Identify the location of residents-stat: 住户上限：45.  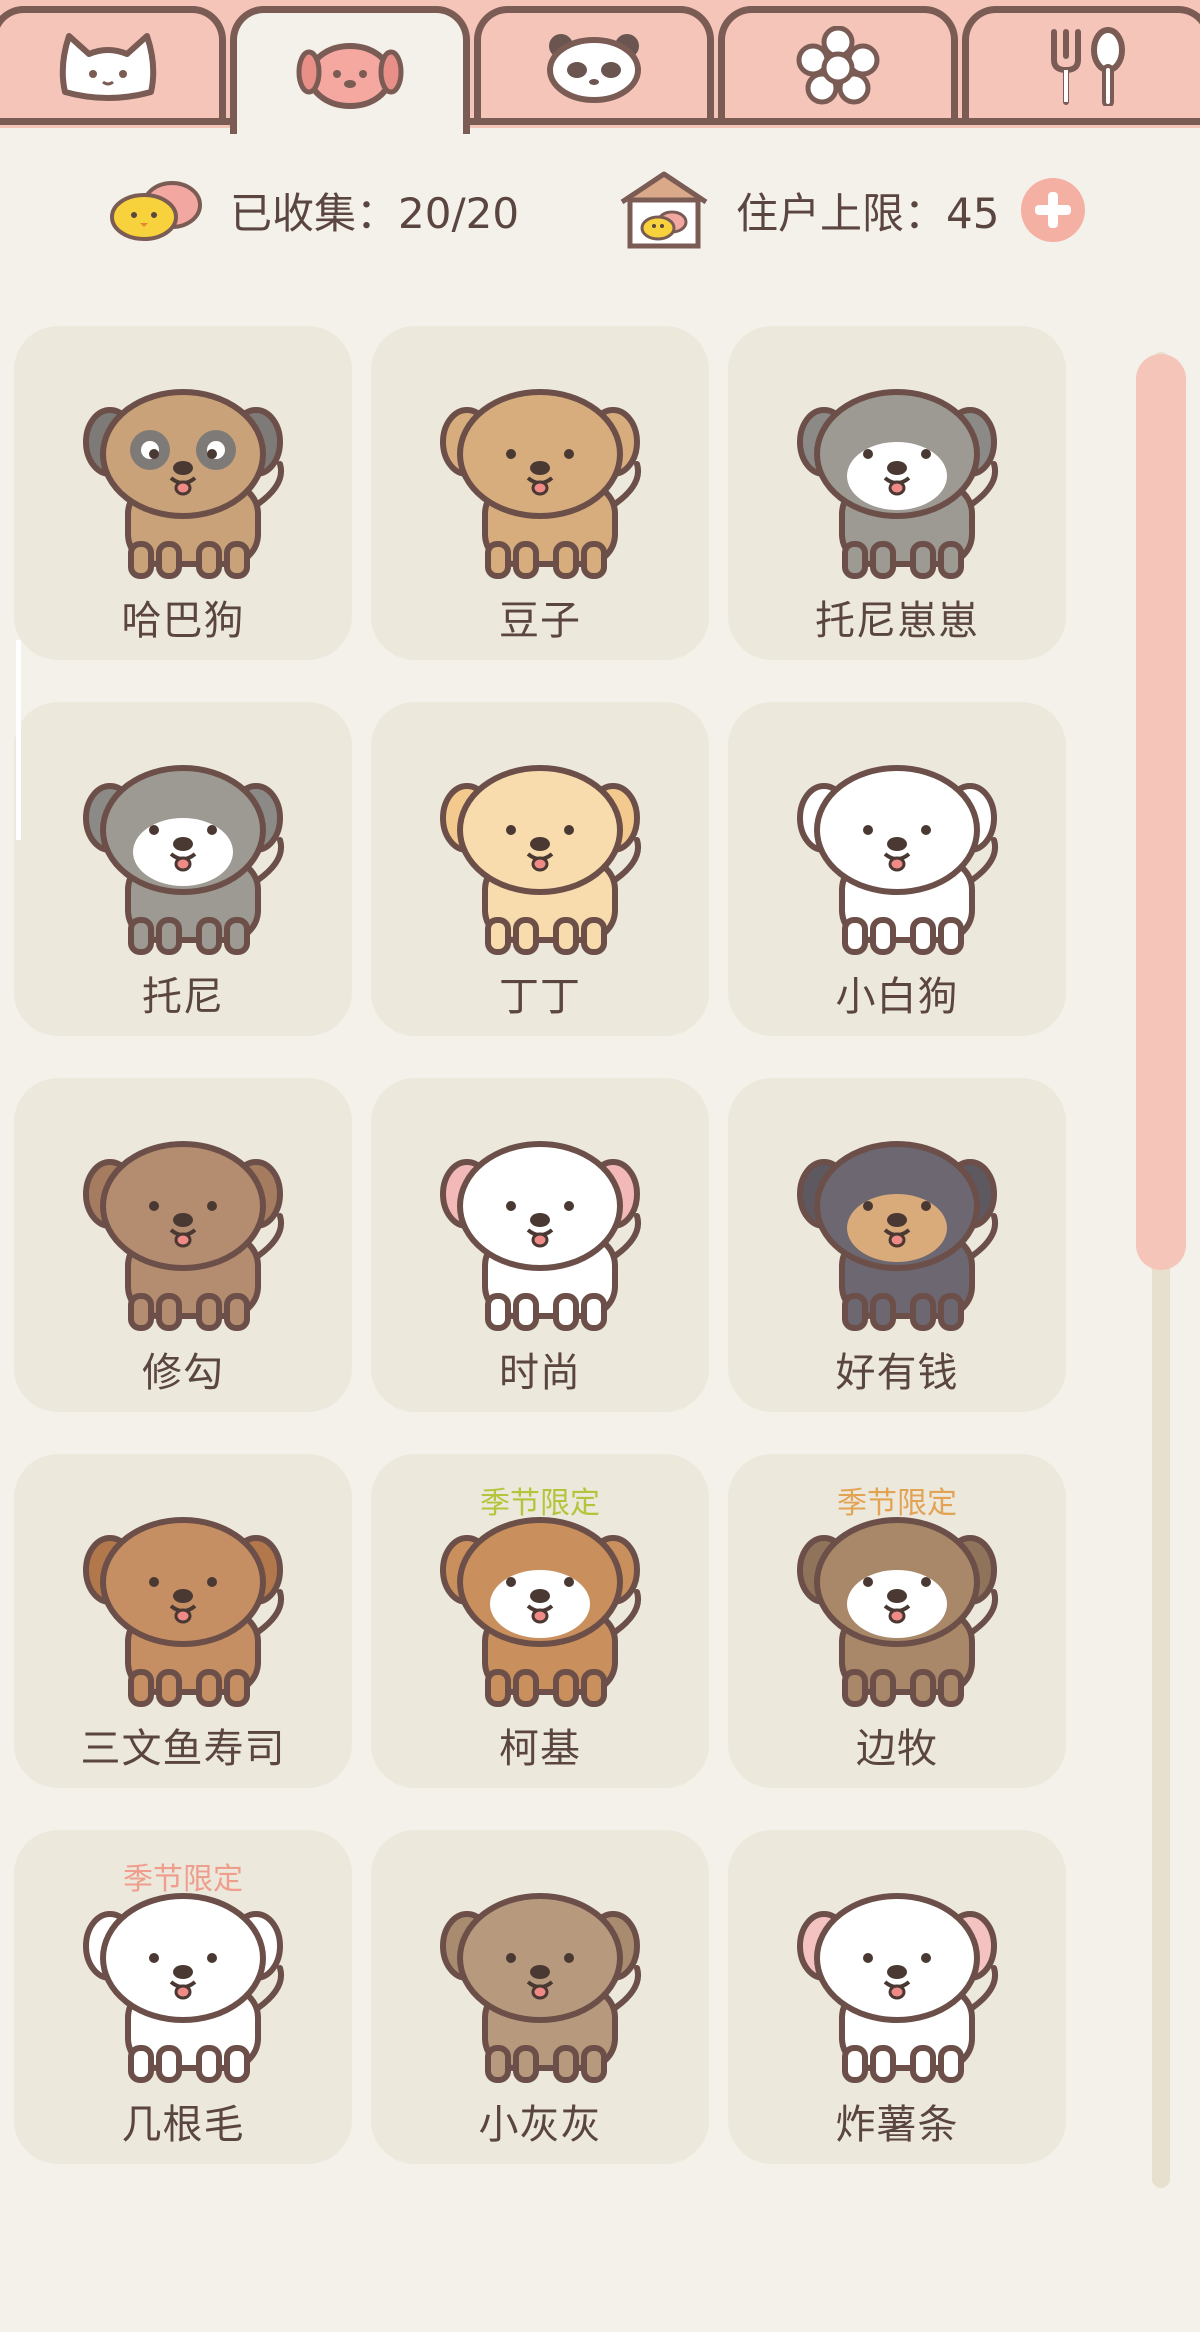
(850, 210).